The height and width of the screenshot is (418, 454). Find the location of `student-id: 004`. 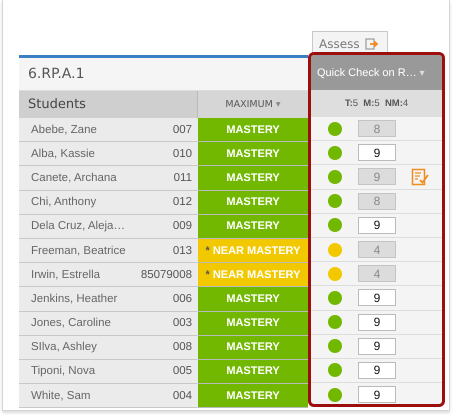

student-id: 004 is located at coordinates (182, 396).